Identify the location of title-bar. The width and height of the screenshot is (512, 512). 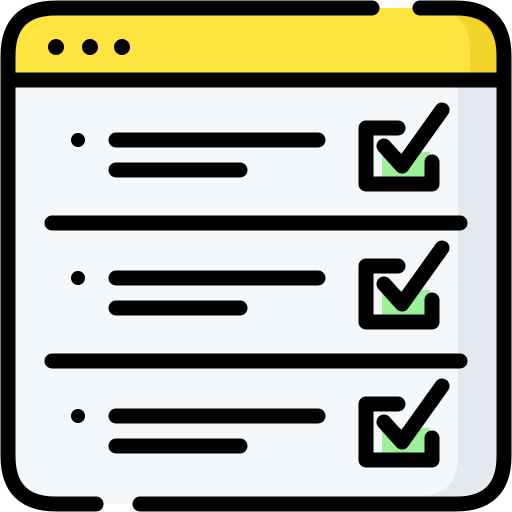
(256, 43).